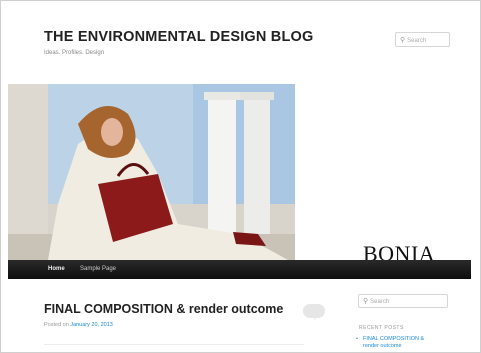 The width and height of the screenshot is (481, 353). What do you see at coordinates (174, 344) in the screenshot?
I see `post-divider` at bounding box center [174, 344].